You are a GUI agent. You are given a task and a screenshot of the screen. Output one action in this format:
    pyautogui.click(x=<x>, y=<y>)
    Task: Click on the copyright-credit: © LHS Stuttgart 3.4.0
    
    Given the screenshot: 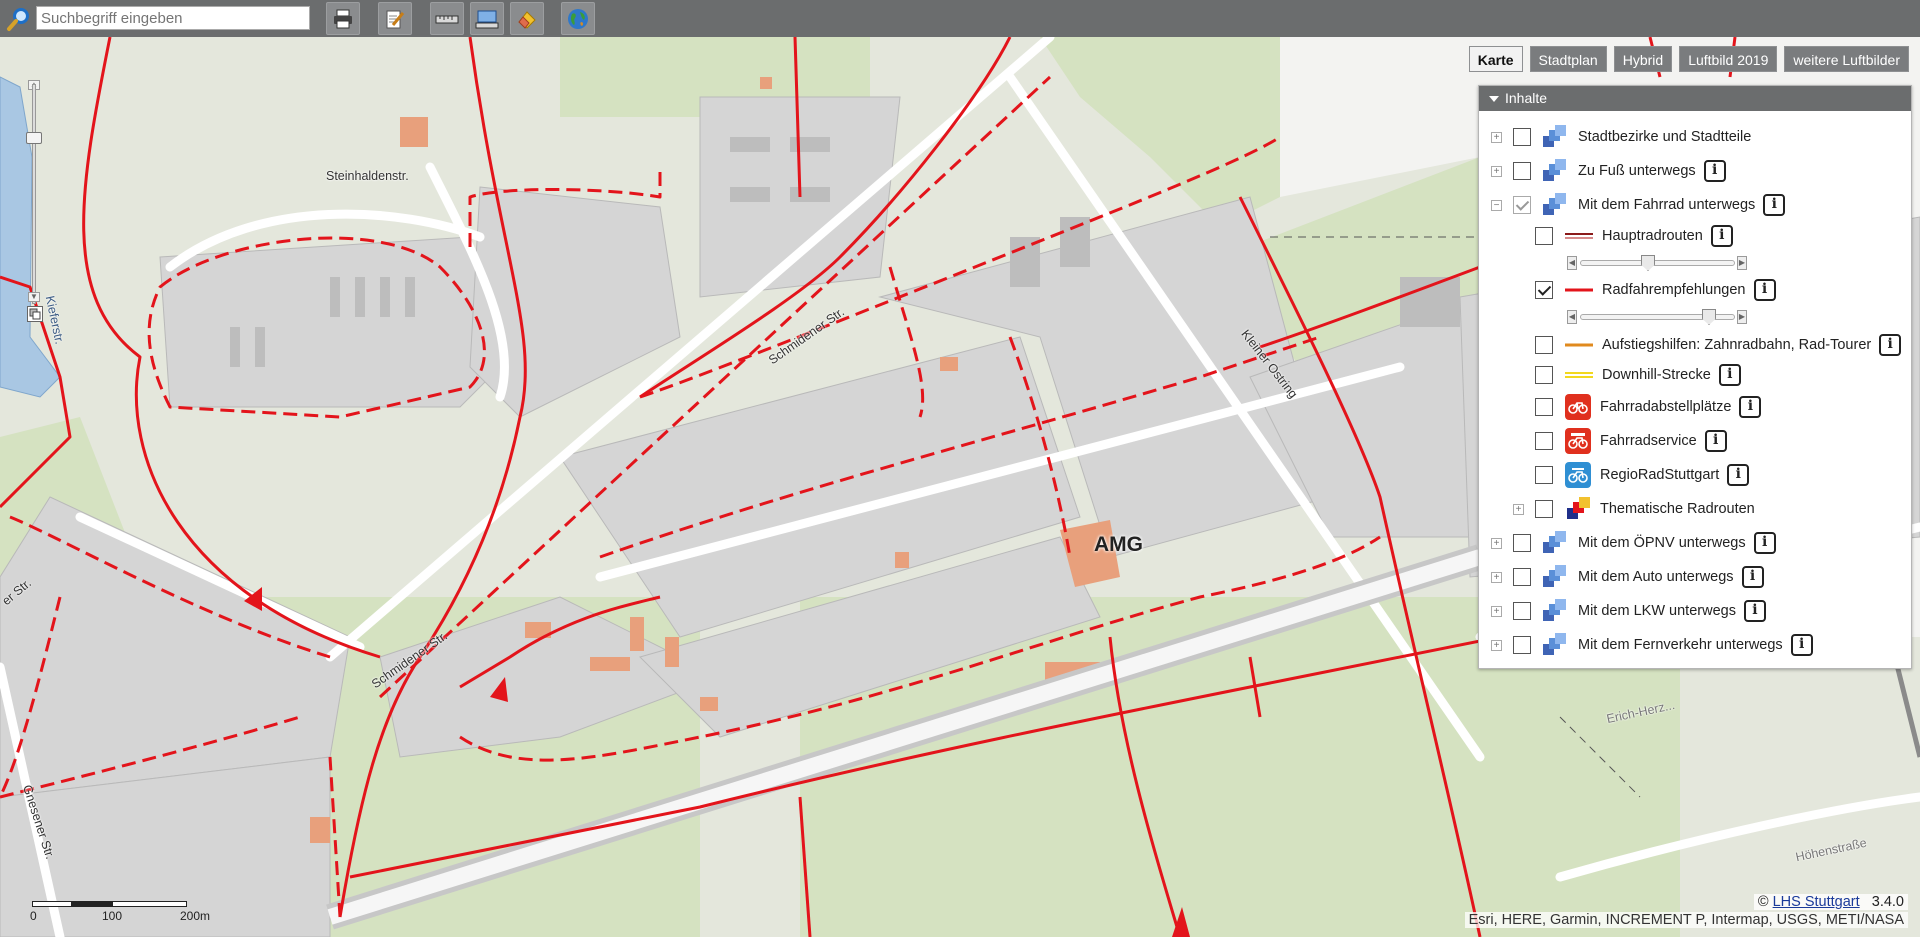 What is the action you would take?
    pyautogui.click(x=1830, y=902)
    